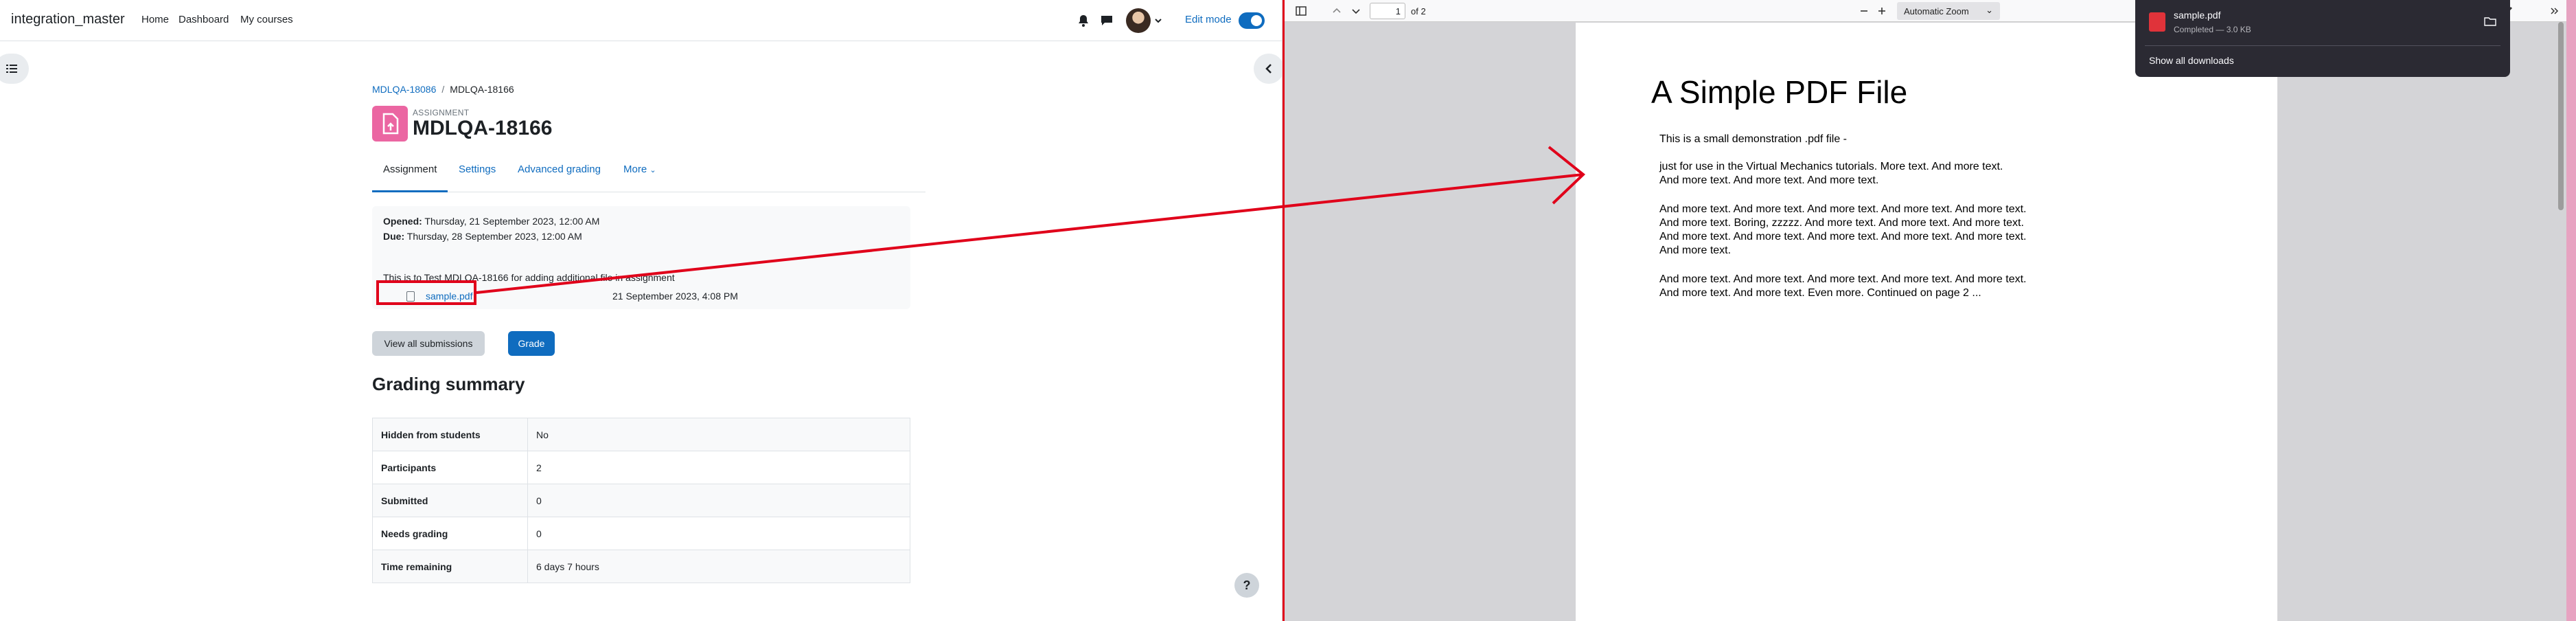 This screenshot has width=2576, height=621. Describe the element at coordinates (1208, 19) in the screenshot. I see `edit-mode-label: Edit mode` at that location.